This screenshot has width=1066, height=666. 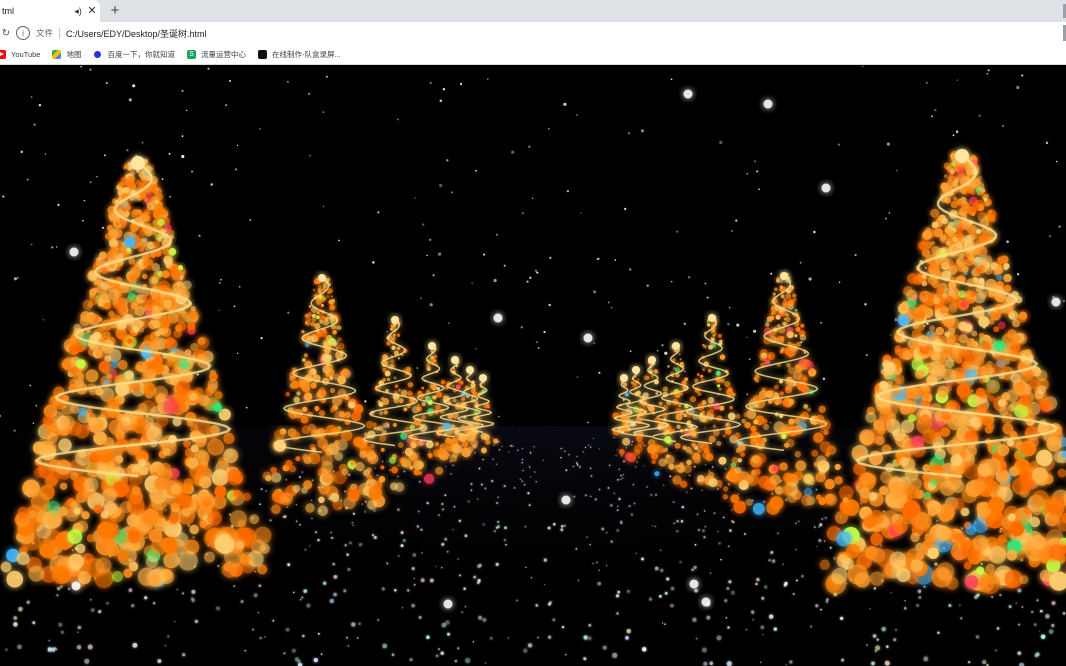 What do you see at coordinates (78, 11) in the screenshot?
I see `speaker-icon: ◂)` at bounding box center [78, 11].